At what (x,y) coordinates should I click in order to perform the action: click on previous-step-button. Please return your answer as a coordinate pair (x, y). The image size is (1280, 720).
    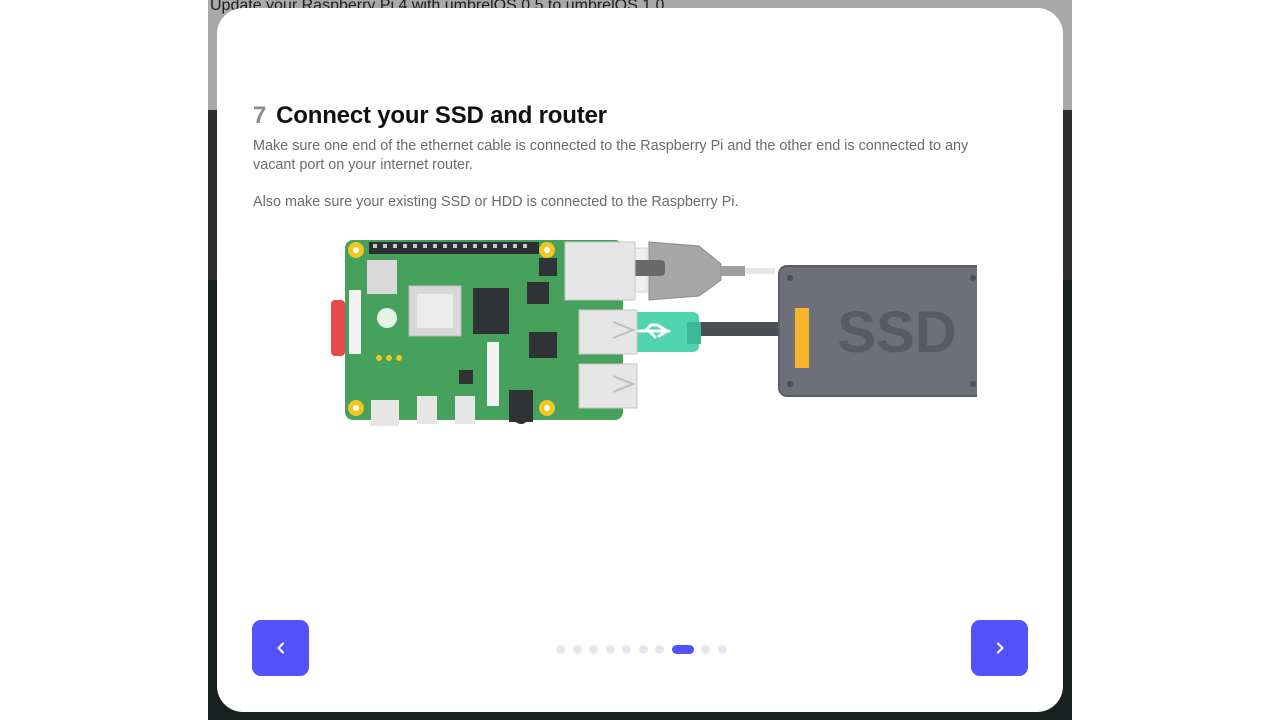
    Looking at the image, I should click on (280, 648).